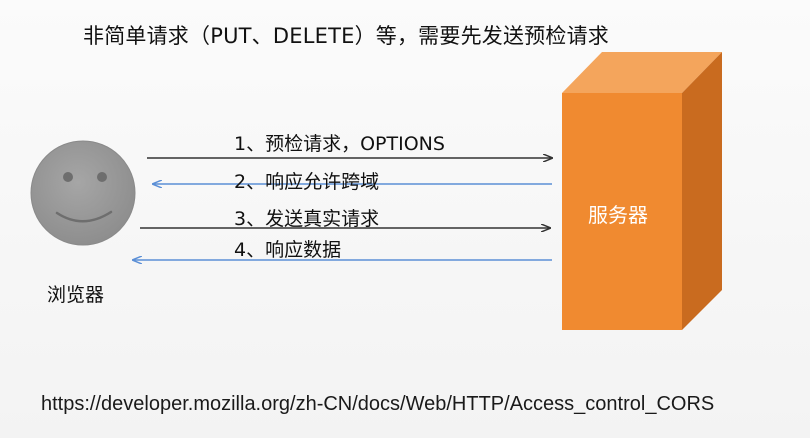 The height and width of the screenshot is (438, 810). I want to click on message-label-response-data: 4、响应数据, so click(288, 250).